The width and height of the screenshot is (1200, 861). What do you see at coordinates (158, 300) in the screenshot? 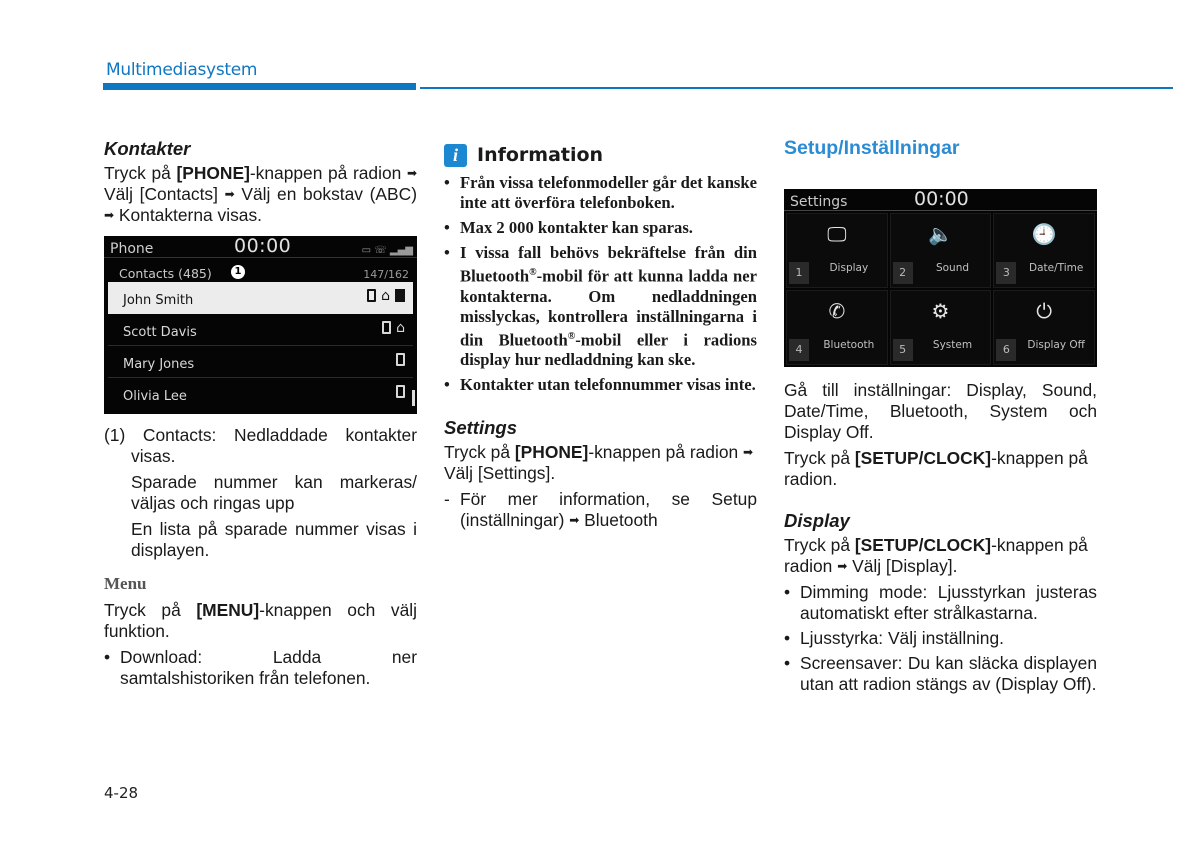
I see `contact-name: John Smith` at bounding box center [158, 300].